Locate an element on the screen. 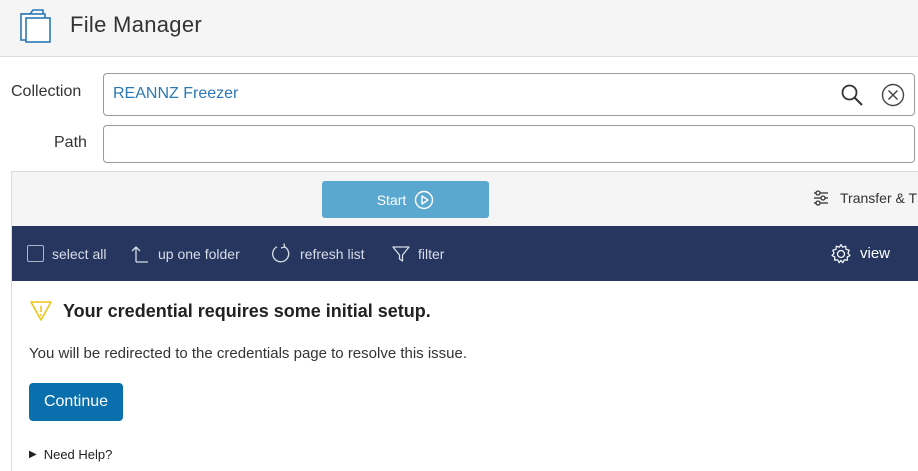  action-bar: Start Transfer & T is located at coordinates (465, 198).